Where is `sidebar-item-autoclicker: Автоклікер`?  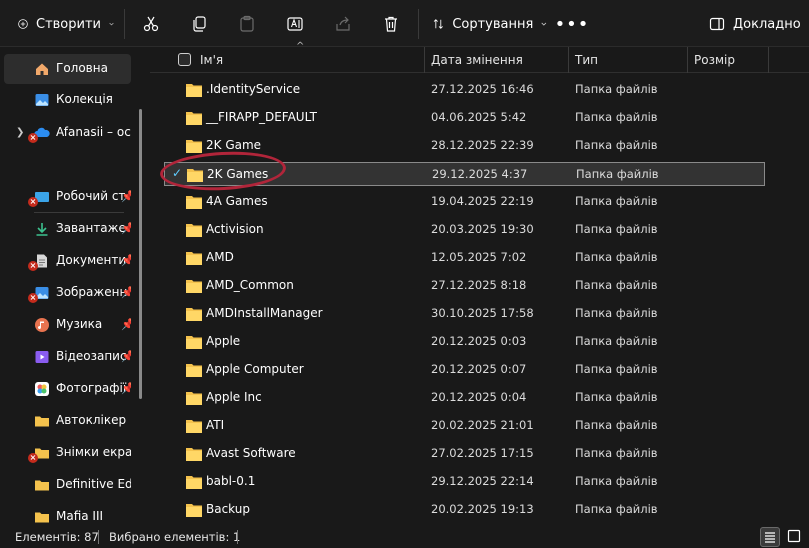 sidebar-item-autoclicker: Автоклікер is located at coordinates (67, 421).